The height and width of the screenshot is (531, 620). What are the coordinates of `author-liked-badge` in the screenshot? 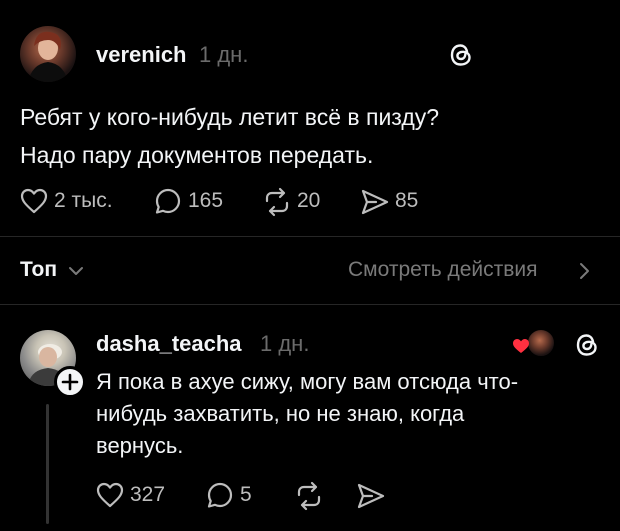 It's located at (534, 343).